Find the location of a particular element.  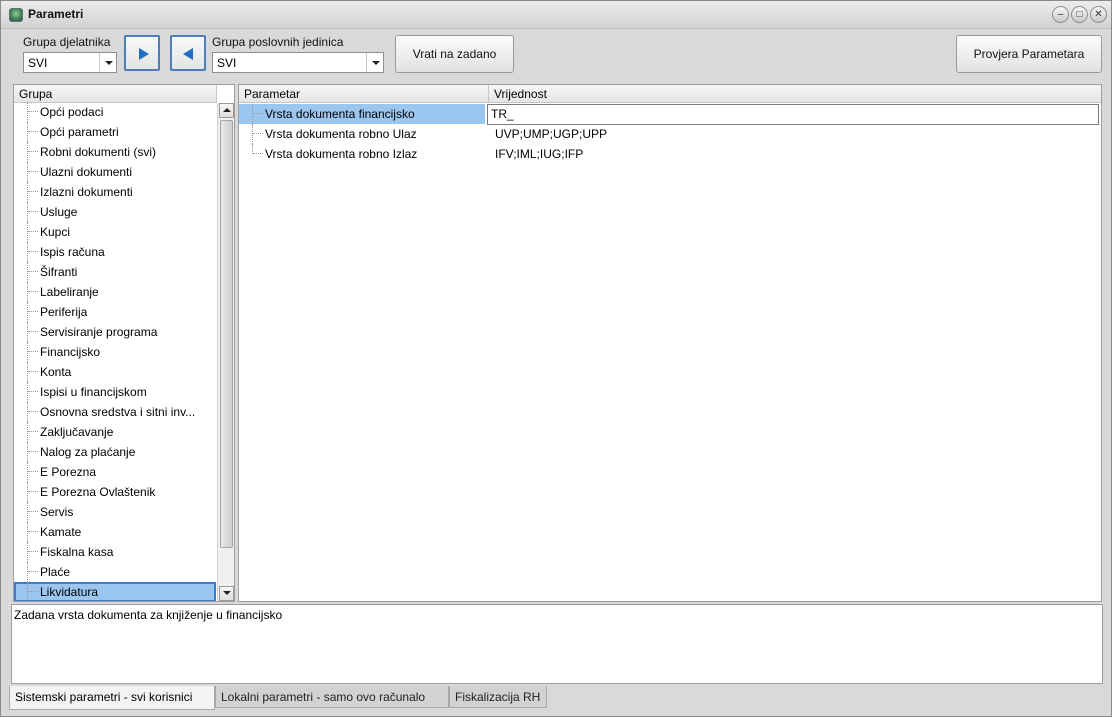

tree-scrollbar is located at coordinates (225, 352).